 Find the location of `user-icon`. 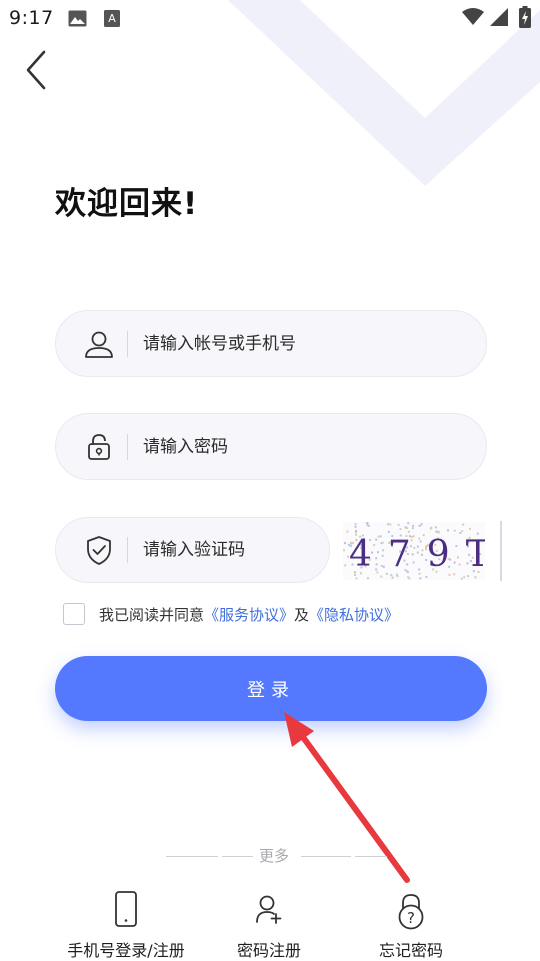

user-icon is located at coordinates (99, 344).